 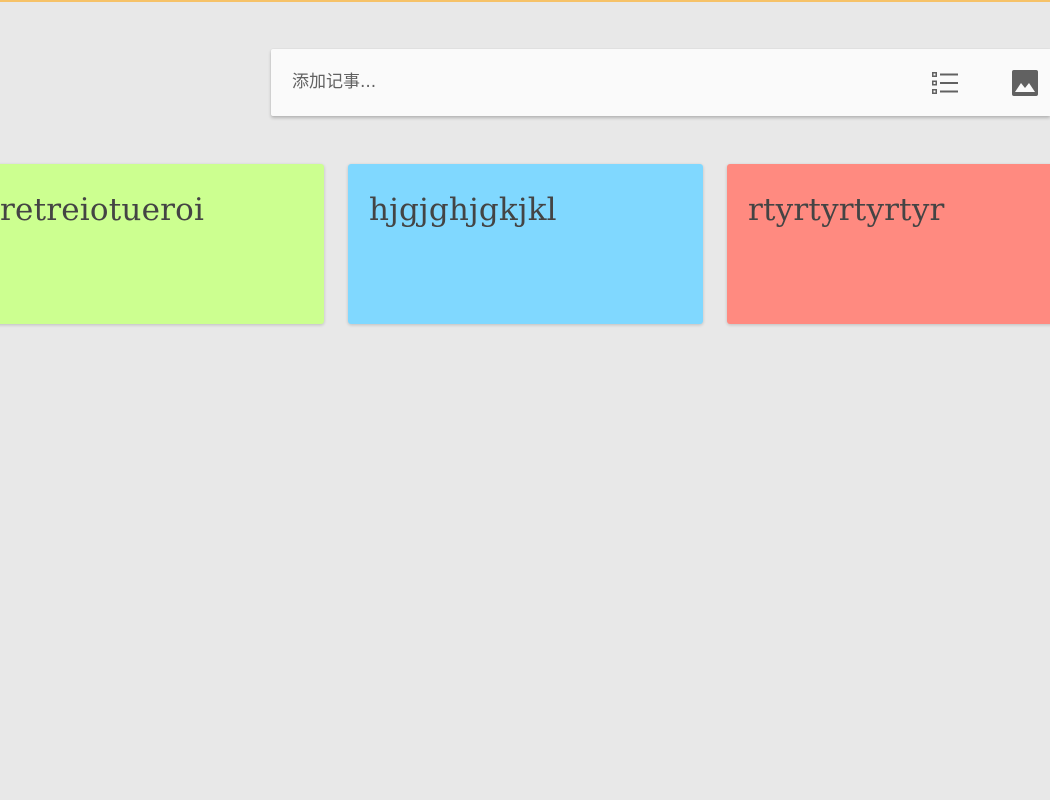 I want to click on note-text: hjgjghjgkjkl, so click(x=463, y=210).